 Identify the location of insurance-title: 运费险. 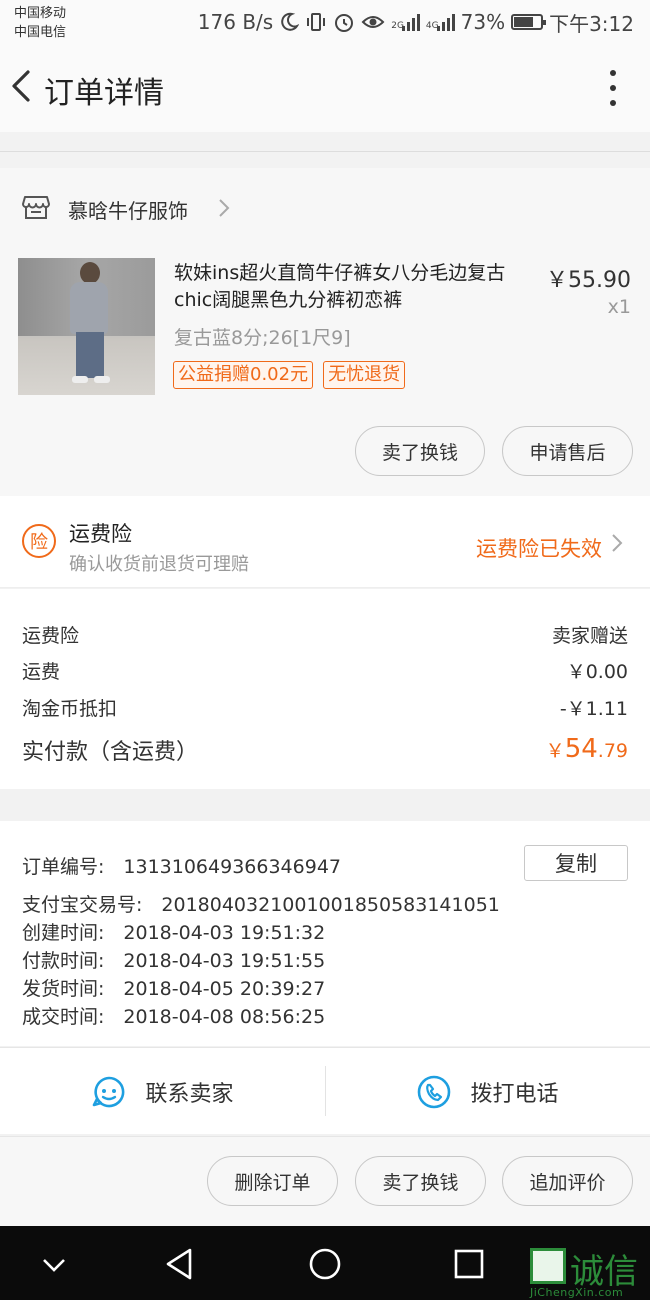
(100, 534).